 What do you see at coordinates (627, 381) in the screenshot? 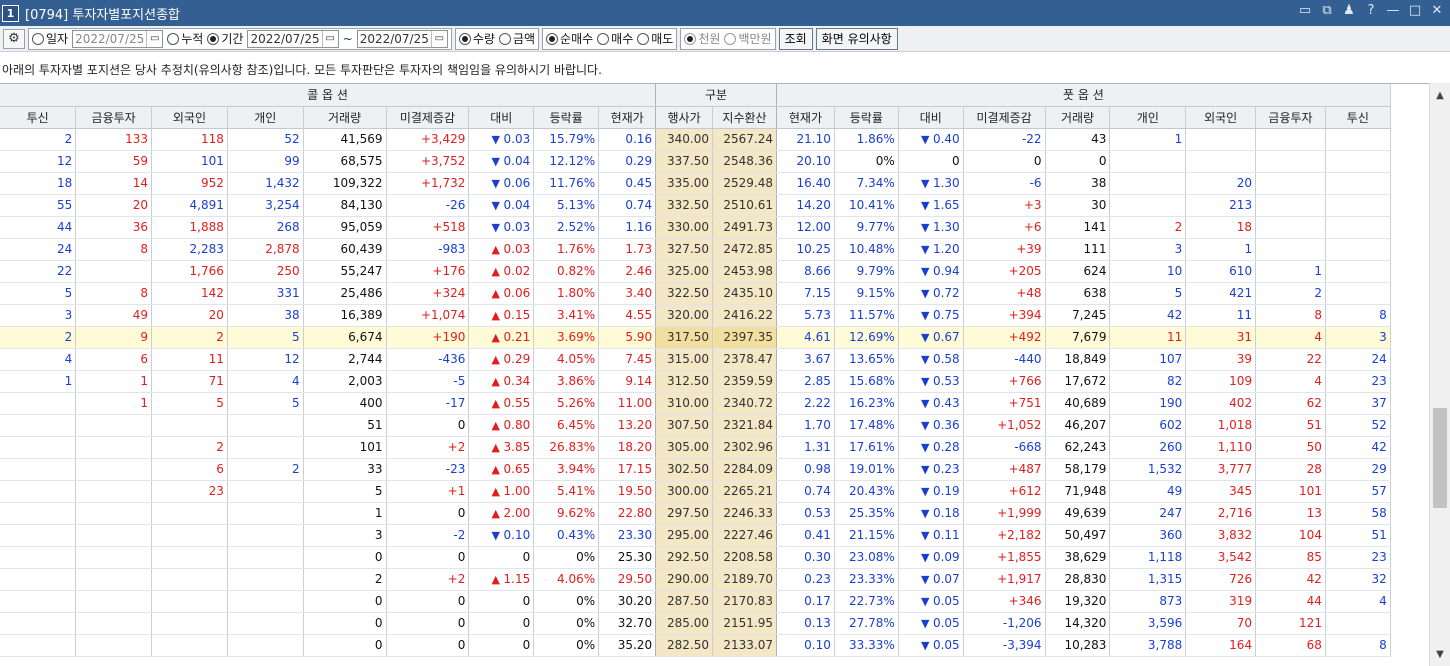
I see `call-price-cell: 9.14` at bounding box center [627, 381].